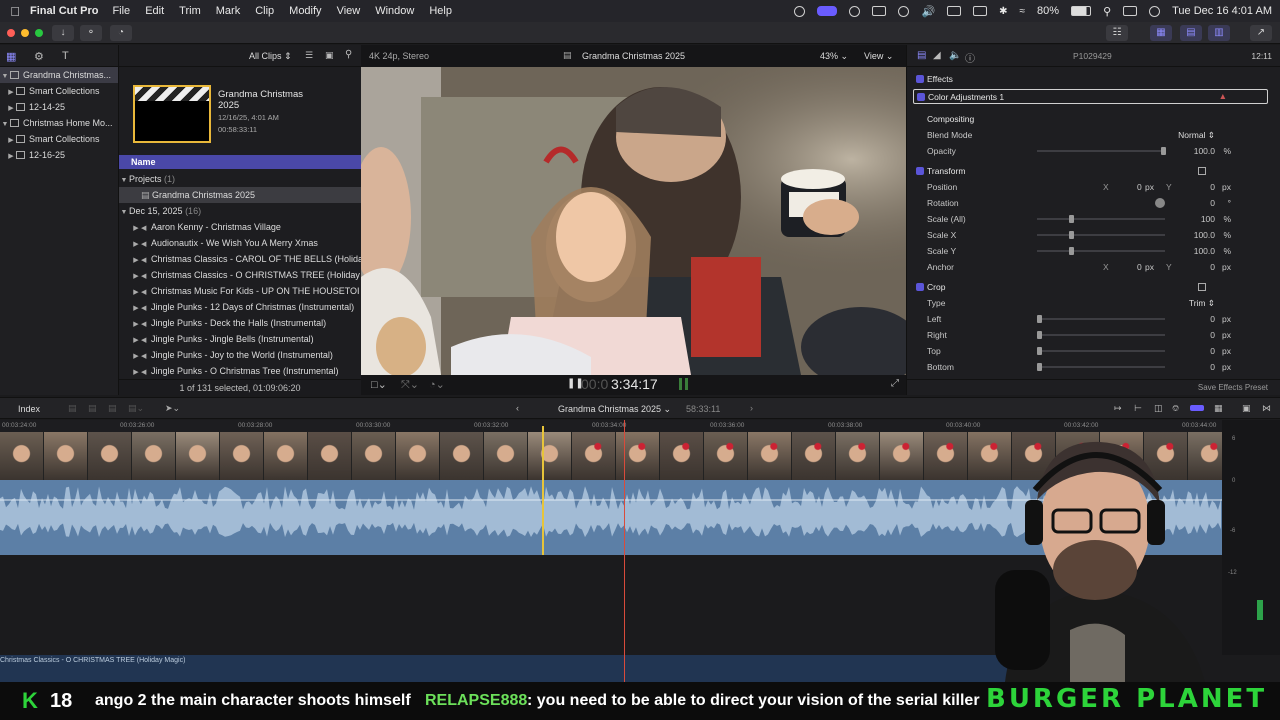 Image resolution: width=1280 pixels, height=720 pixels. Describe the element at coordinates (1202, 171) in the screenshot. I see `transform-onscreen-icon` at that location.